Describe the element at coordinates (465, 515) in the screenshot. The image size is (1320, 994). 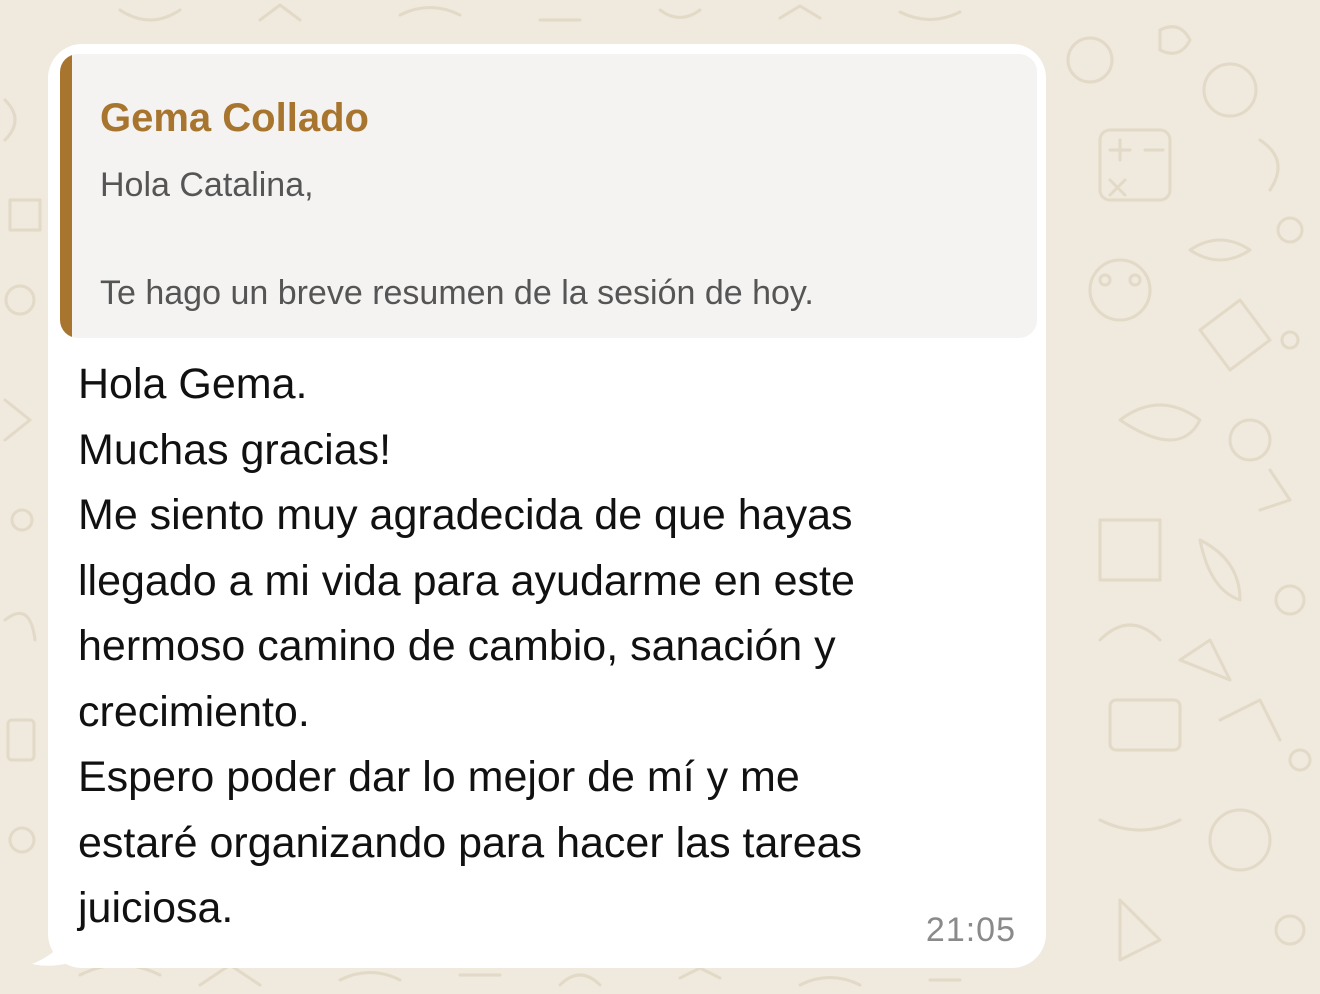
I see `message-line: Me siento muy agradecida de que hayas` at that location.